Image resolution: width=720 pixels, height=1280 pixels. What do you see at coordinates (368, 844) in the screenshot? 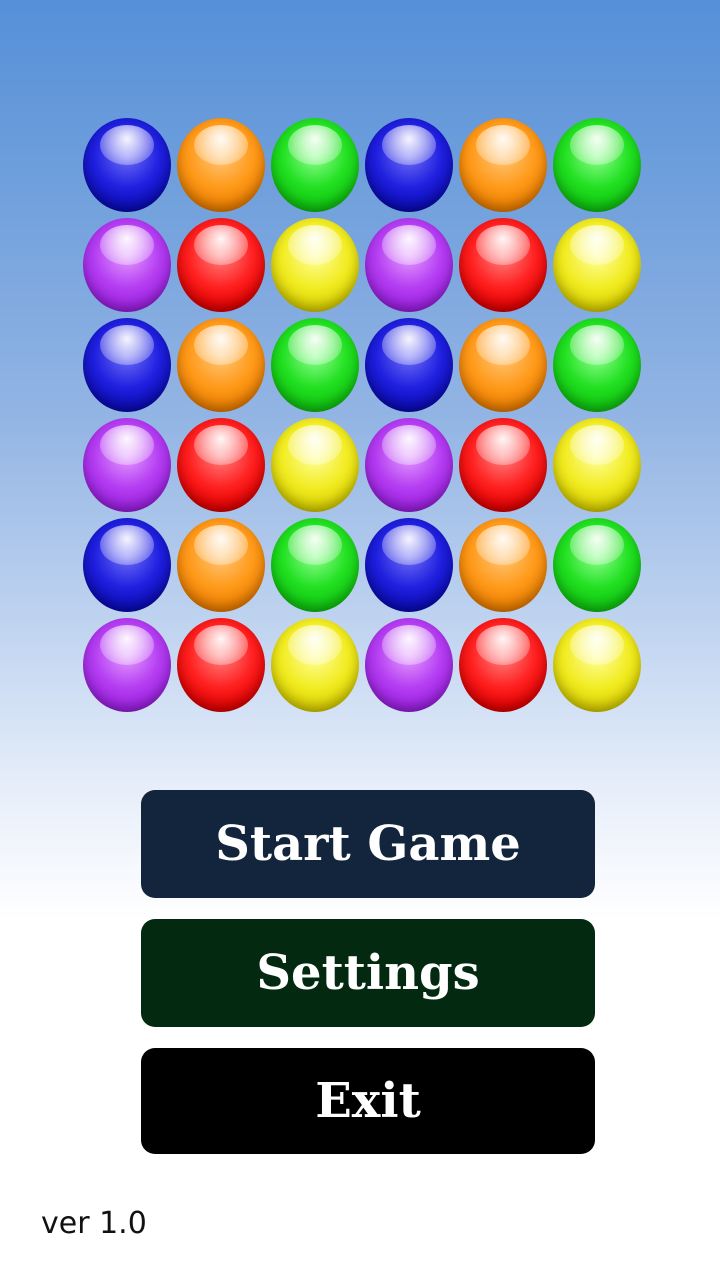
I see `start-game-button: Start Game` at bounding box center [368, 844].